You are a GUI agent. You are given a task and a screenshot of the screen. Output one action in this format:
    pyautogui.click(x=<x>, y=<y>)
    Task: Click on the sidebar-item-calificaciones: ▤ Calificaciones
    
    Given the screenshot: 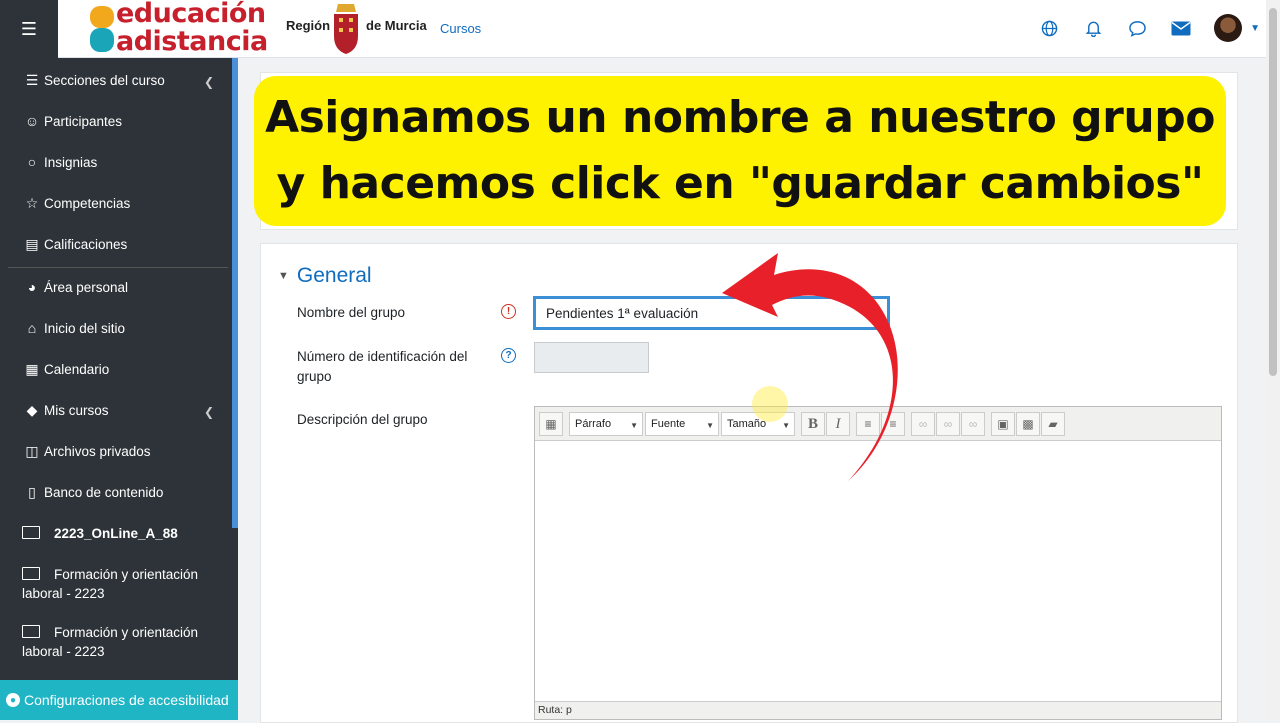 What is the action you would take?
    pyautogui.click(x=74, y=244)
    